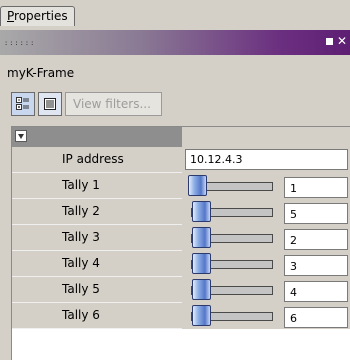 The width and height of the screenshot is (350, 360). Describe the element at coordinates (93, 159) in the screenshot. I see `property-label: IP address` at that location.